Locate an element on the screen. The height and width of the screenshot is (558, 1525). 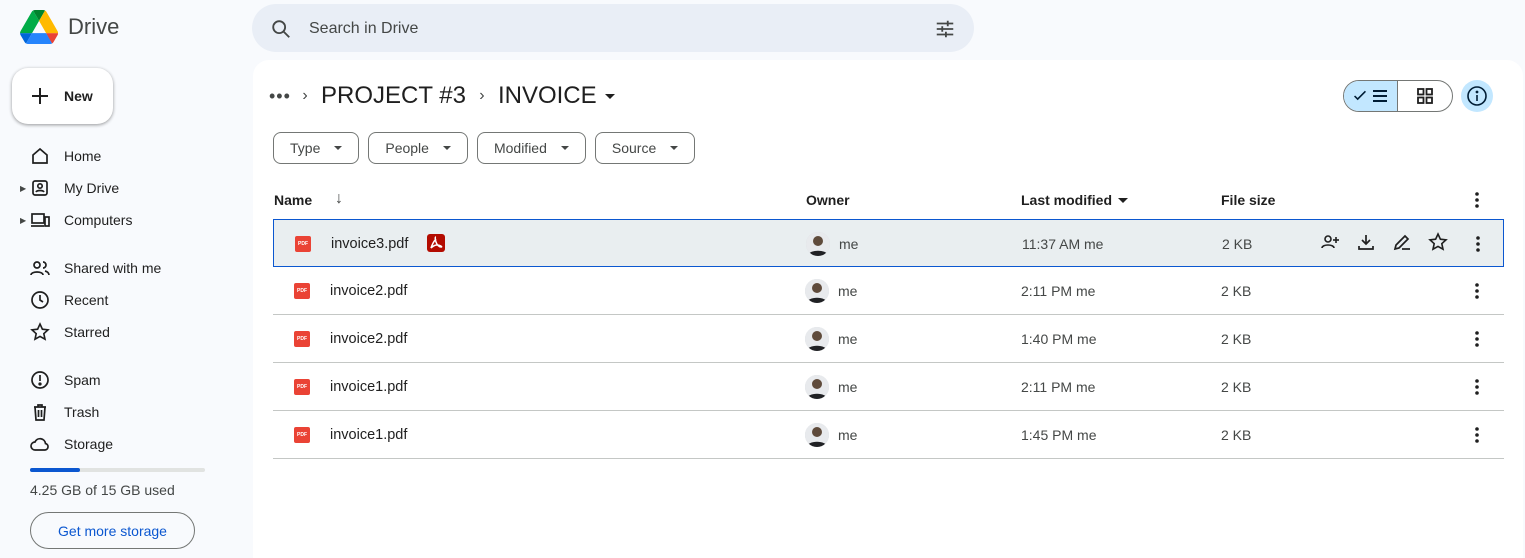
filter-type: Type is located at coordinates (316, 148).